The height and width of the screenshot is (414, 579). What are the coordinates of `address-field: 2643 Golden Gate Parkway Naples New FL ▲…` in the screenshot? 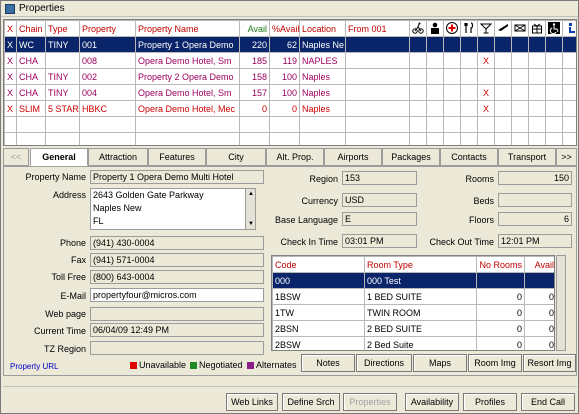 It's located at (173, 209).